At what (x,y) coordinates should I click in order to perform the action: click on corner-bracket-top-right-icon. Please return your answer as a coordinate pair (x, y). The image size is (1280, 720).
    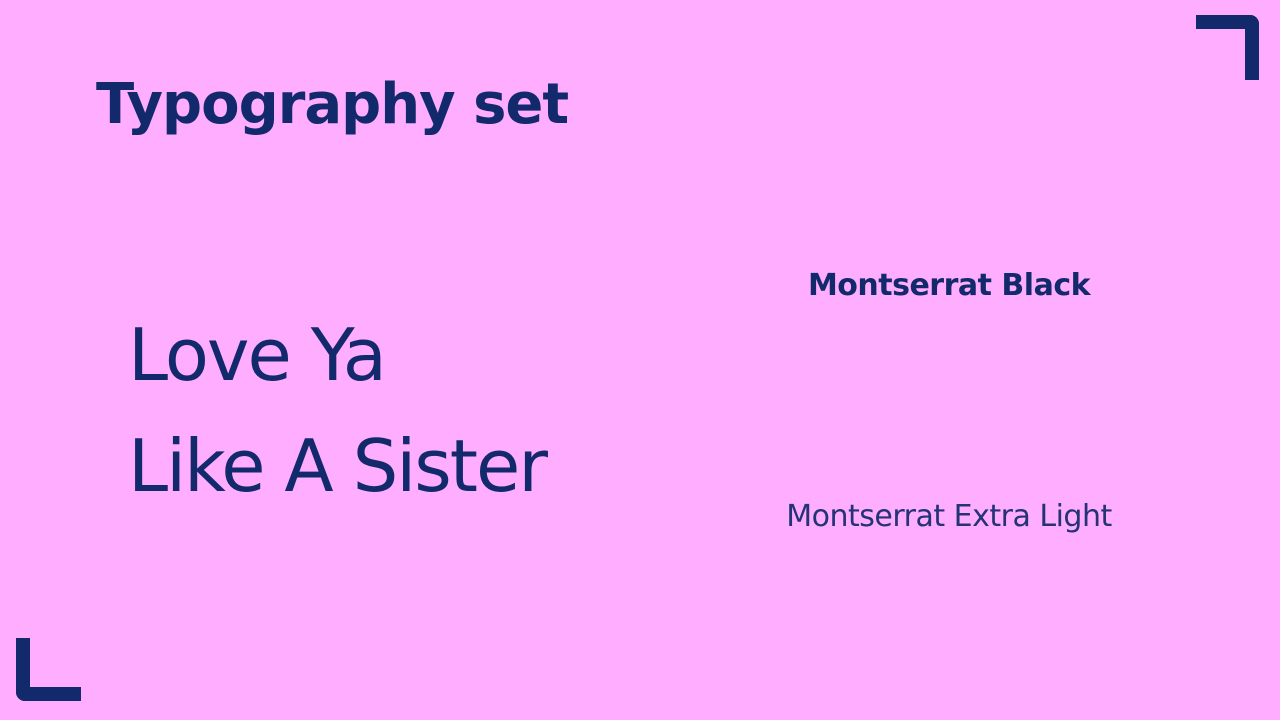
    Looking at the image, I should click on (1227, 47).